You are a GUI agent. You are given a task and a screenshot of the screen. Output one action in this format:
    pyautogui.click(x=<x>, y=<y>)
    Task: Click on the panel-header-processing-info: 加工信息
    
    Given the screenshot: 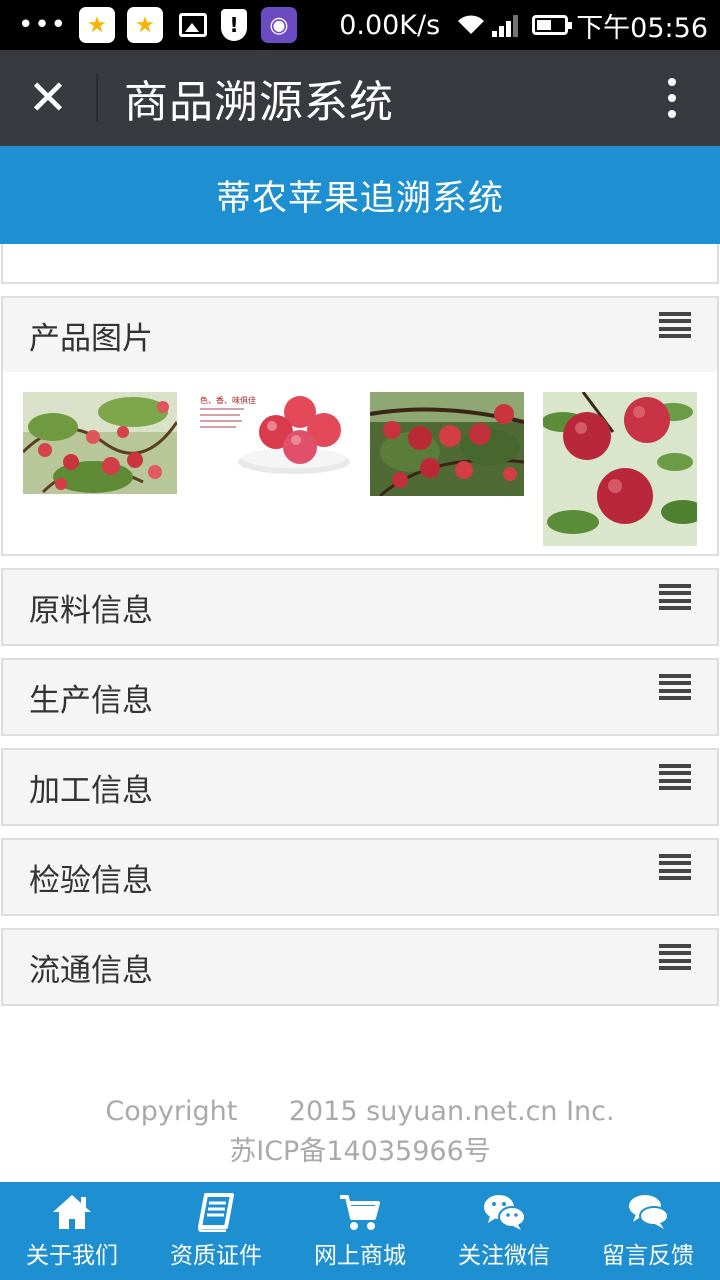 What is the action you would take?
    pyautogui.click(x=360, y=787)
    